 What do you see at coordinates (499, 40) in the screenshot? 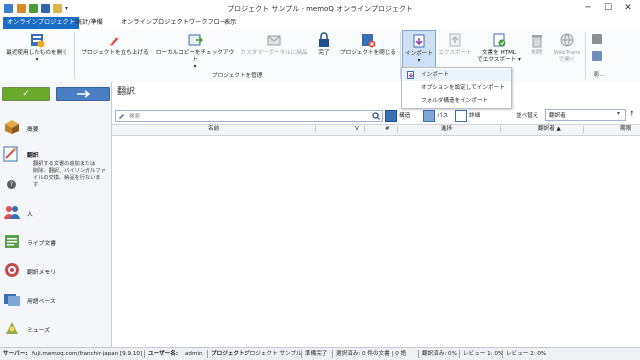
I see `html-icon` at bounding box center [499, 40].